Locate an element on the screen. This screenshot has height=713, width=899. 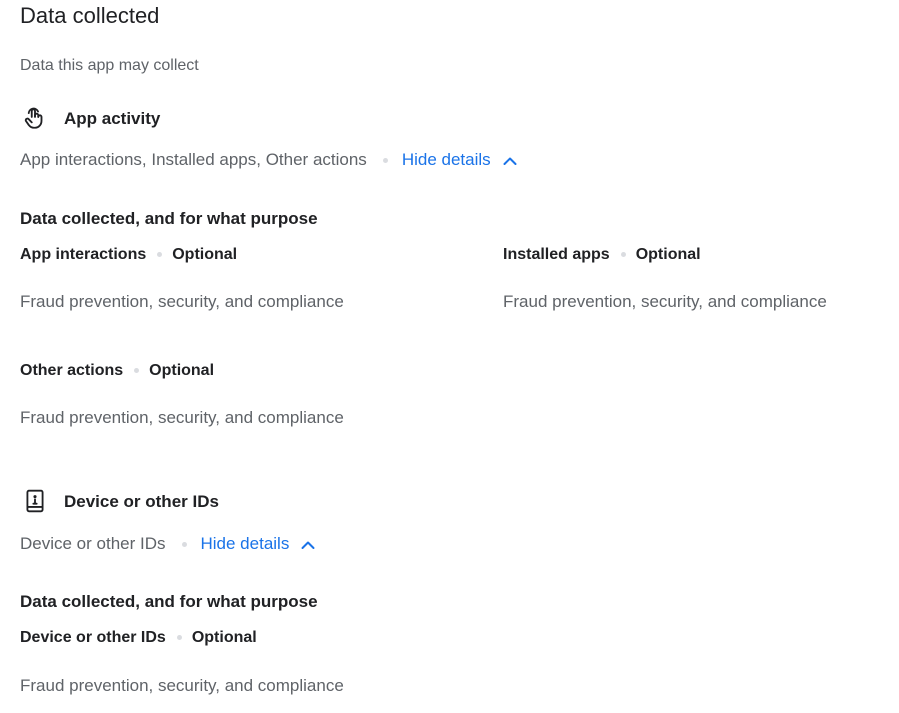
data-item-header: Other actions Optional is located at coordinates (117, 371).